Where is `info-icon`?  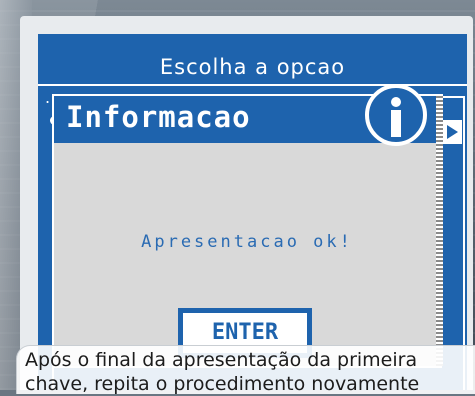
info-icon is located at coordinates (396, 115).